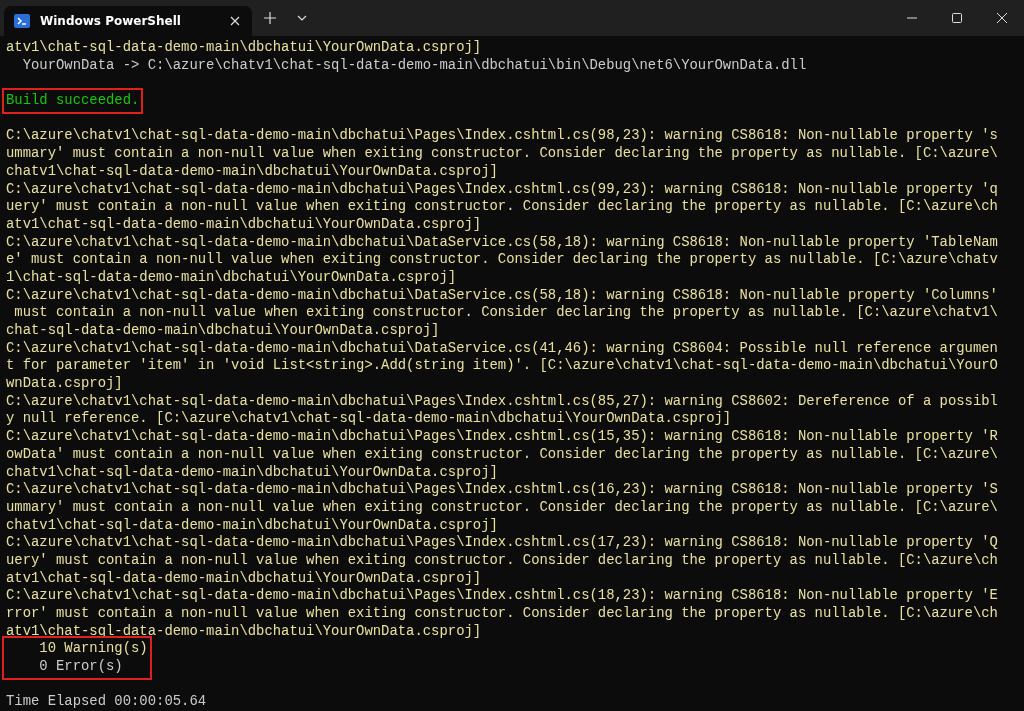 This screenshot has width=1024, height=711. I want to click on caret-icon, so click(302, 18).